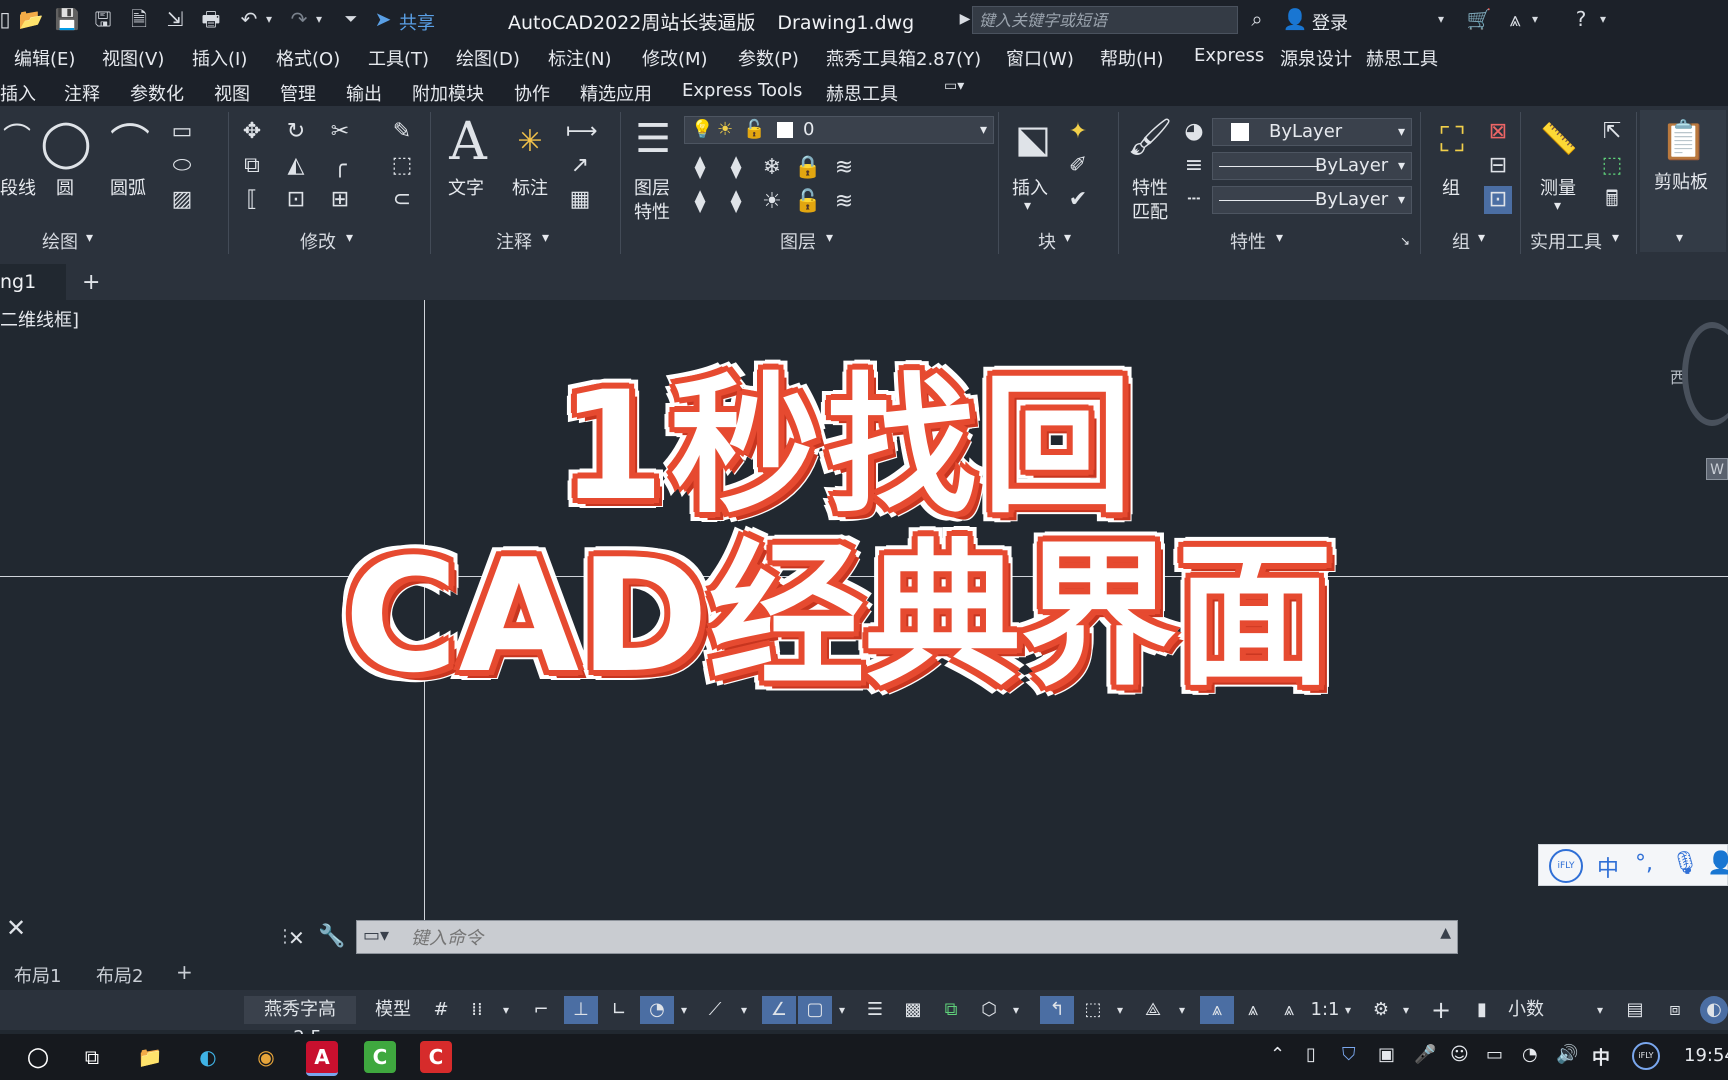  I want to click on task-view-icon: ⧉, so click(92, 1057).